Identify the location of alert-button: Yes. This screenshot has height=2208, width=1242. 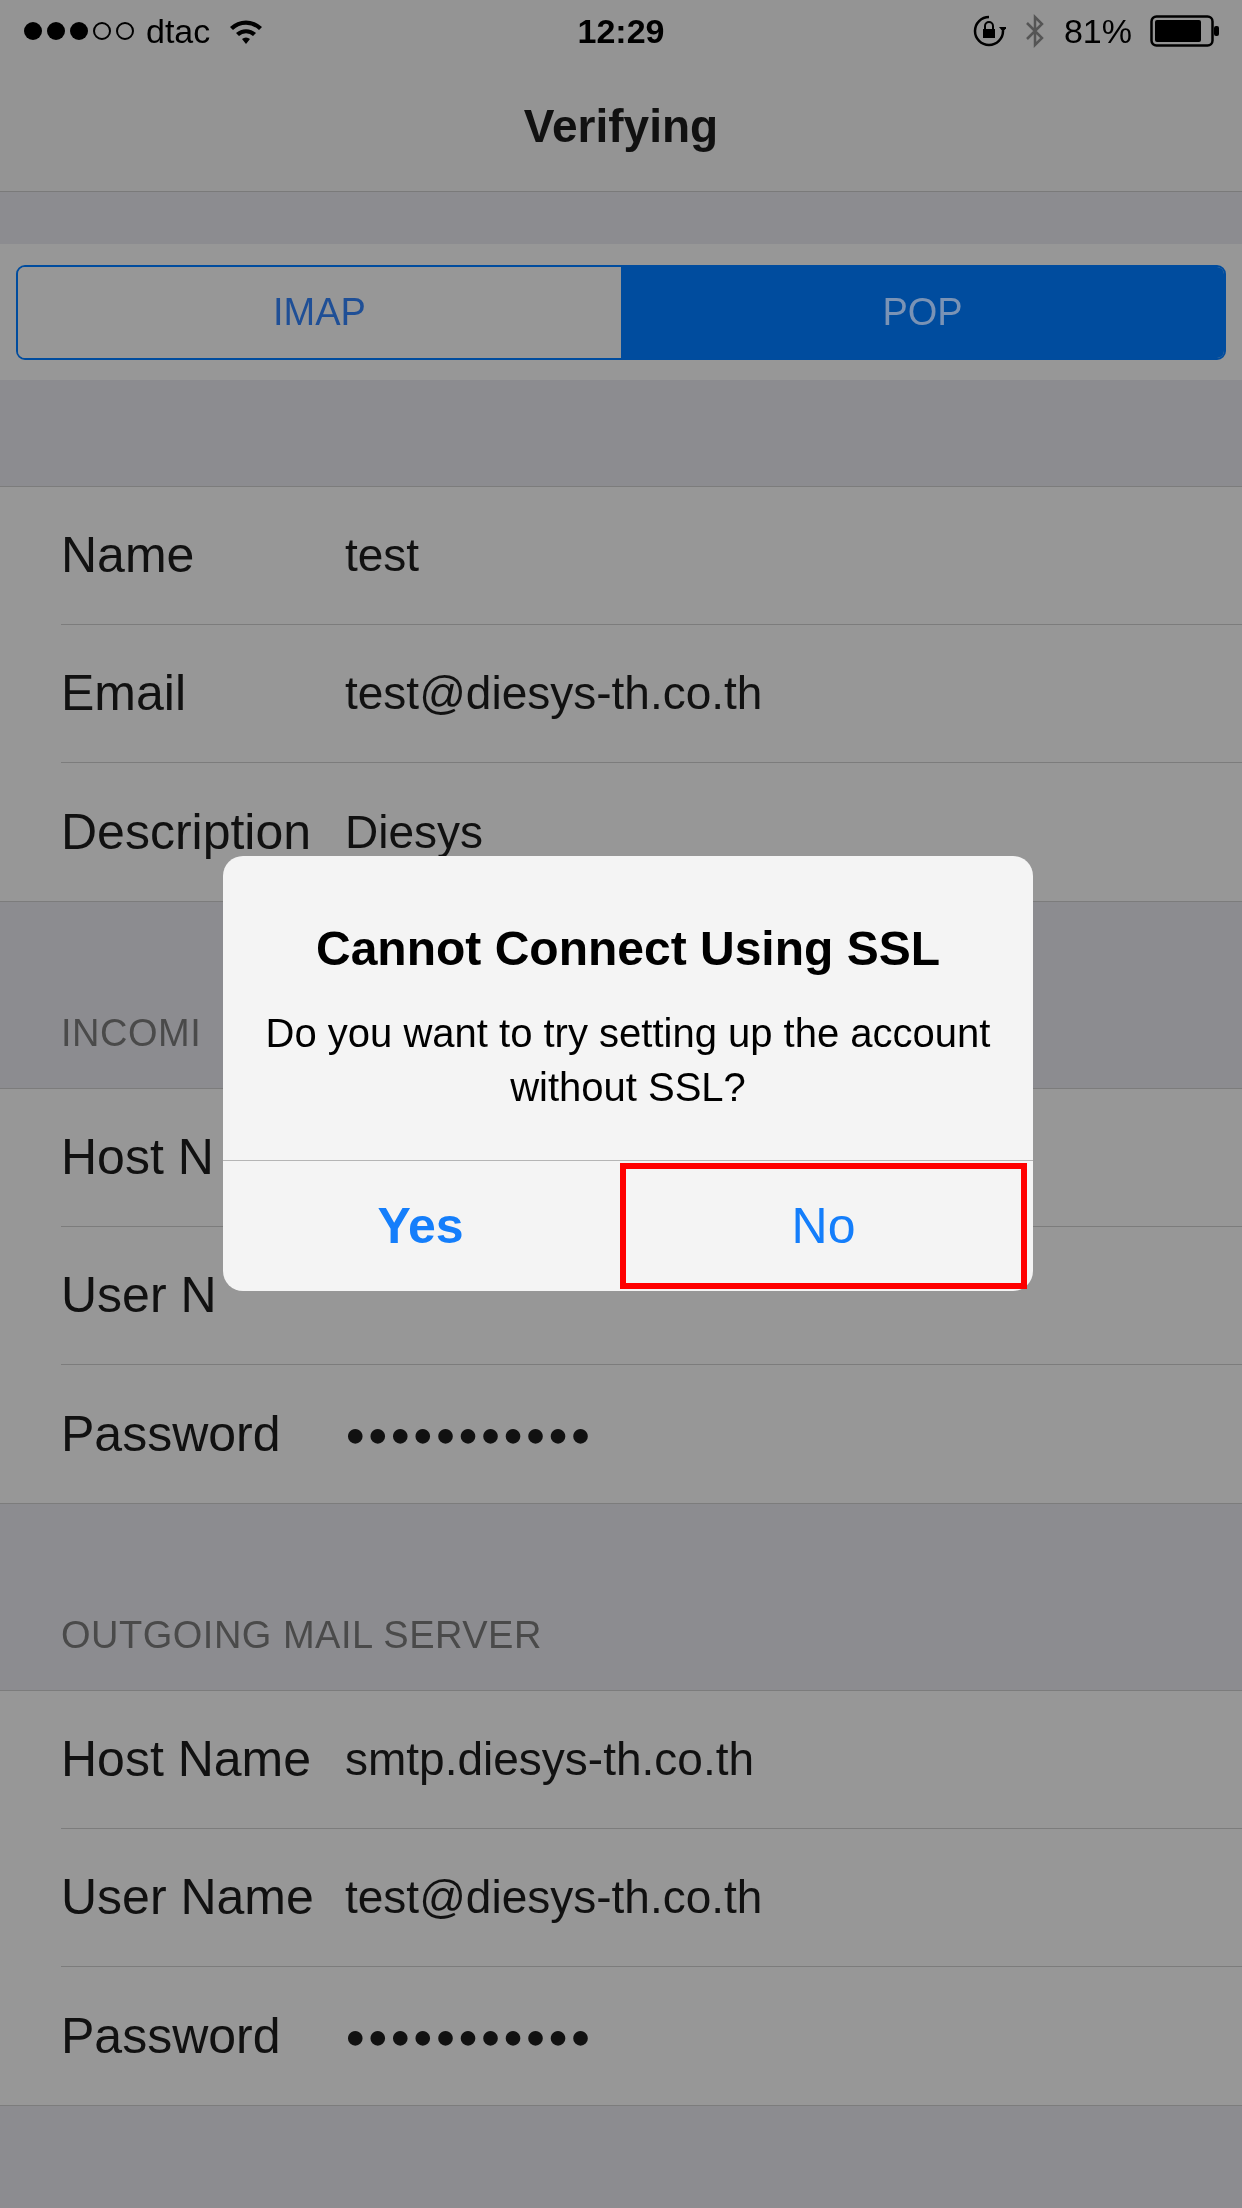
(420, 1226).